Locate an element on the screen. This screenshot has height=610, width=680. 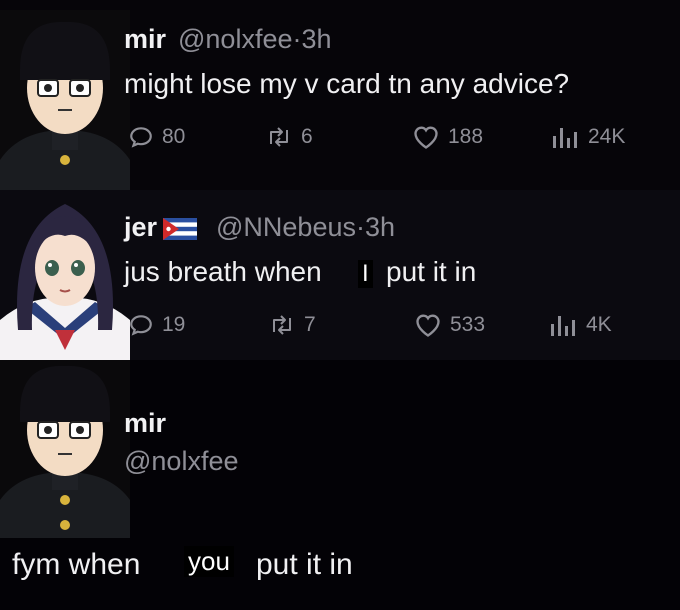
author-handle: @nolxfee is located at coordinates (181, 461).